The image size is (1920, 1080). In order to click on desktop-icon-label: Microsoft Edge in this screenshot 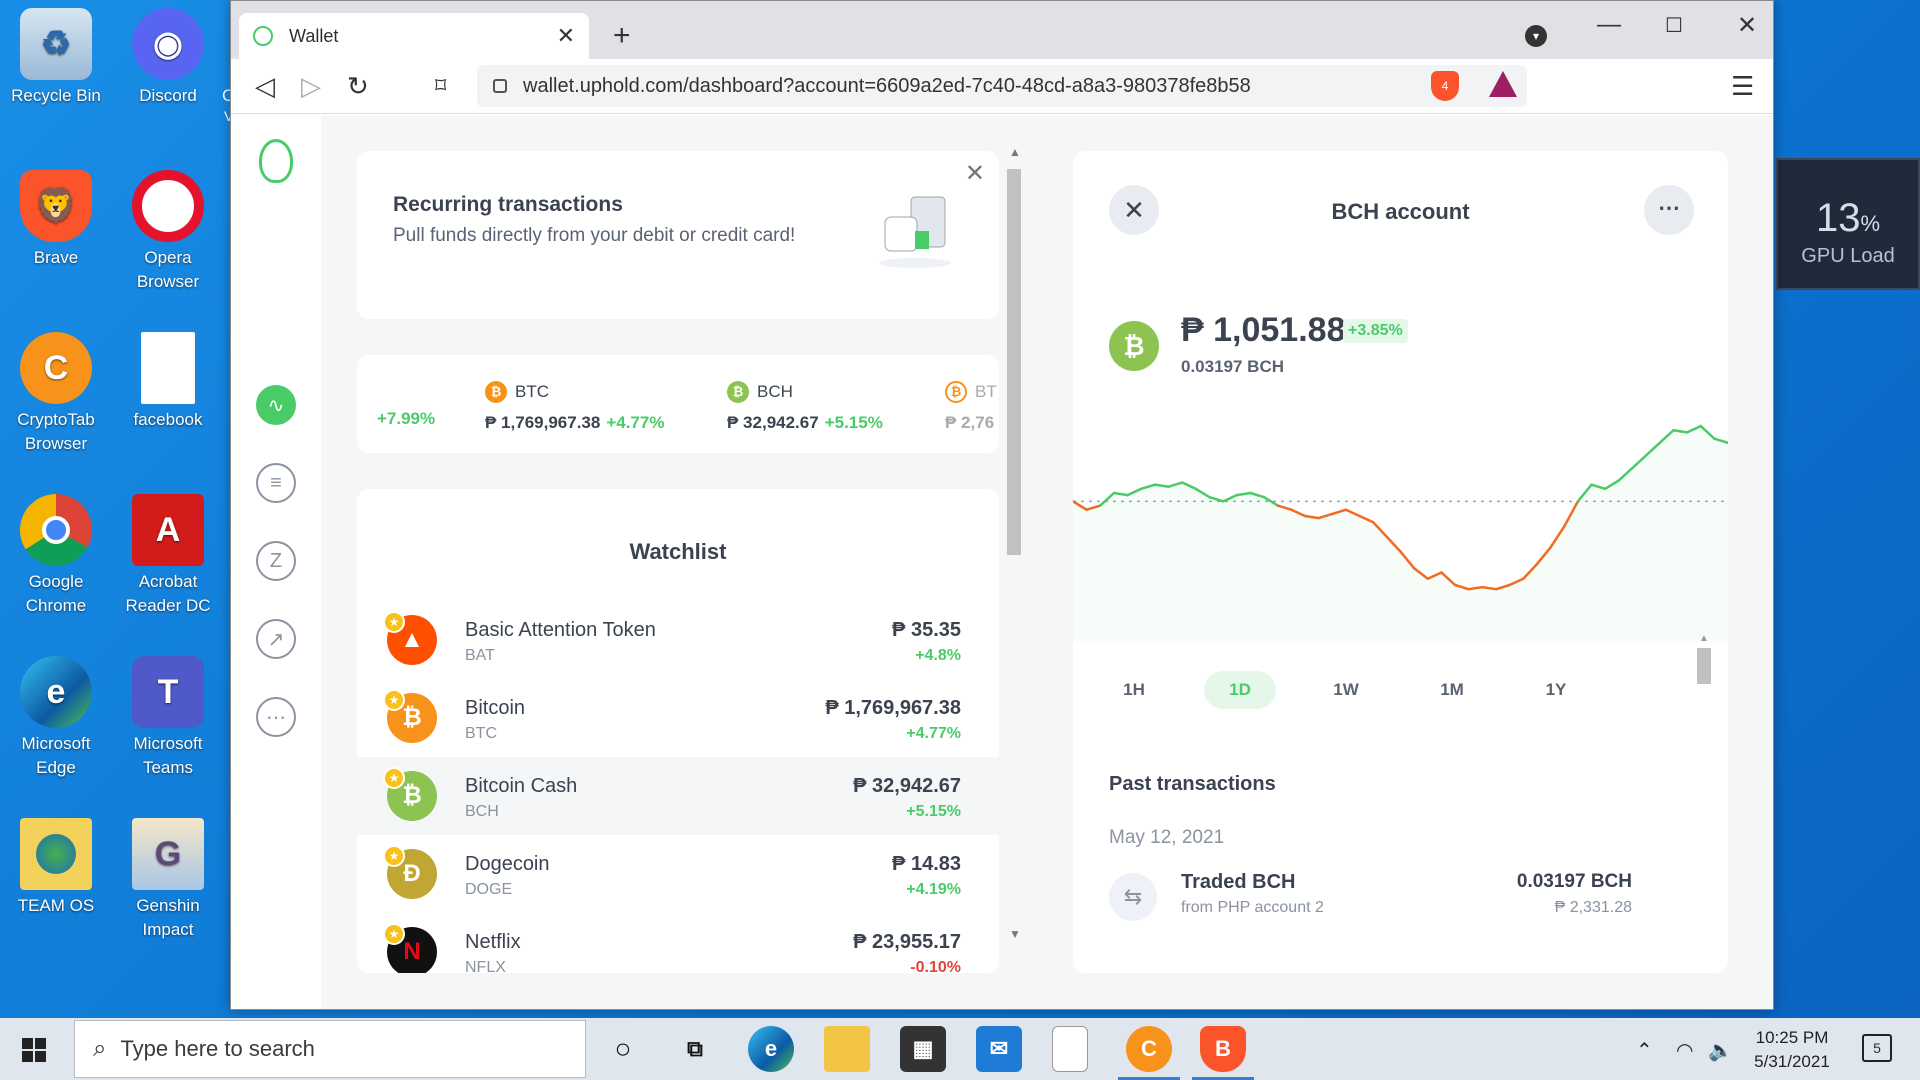, I will do `click(56, 755)`.